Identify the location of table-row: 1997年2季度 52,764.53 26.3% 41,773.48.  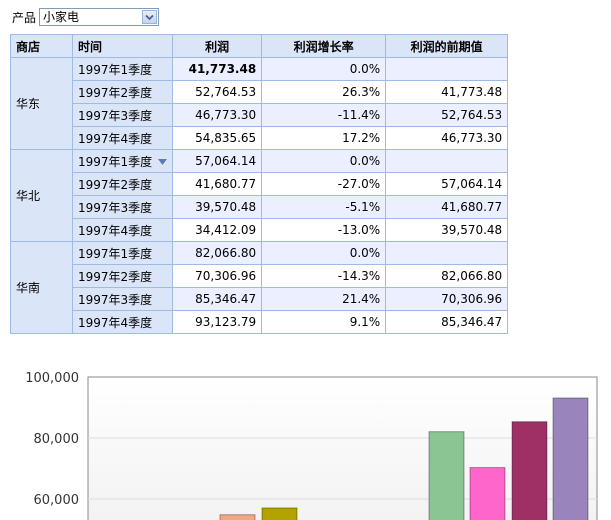
(260, 92).